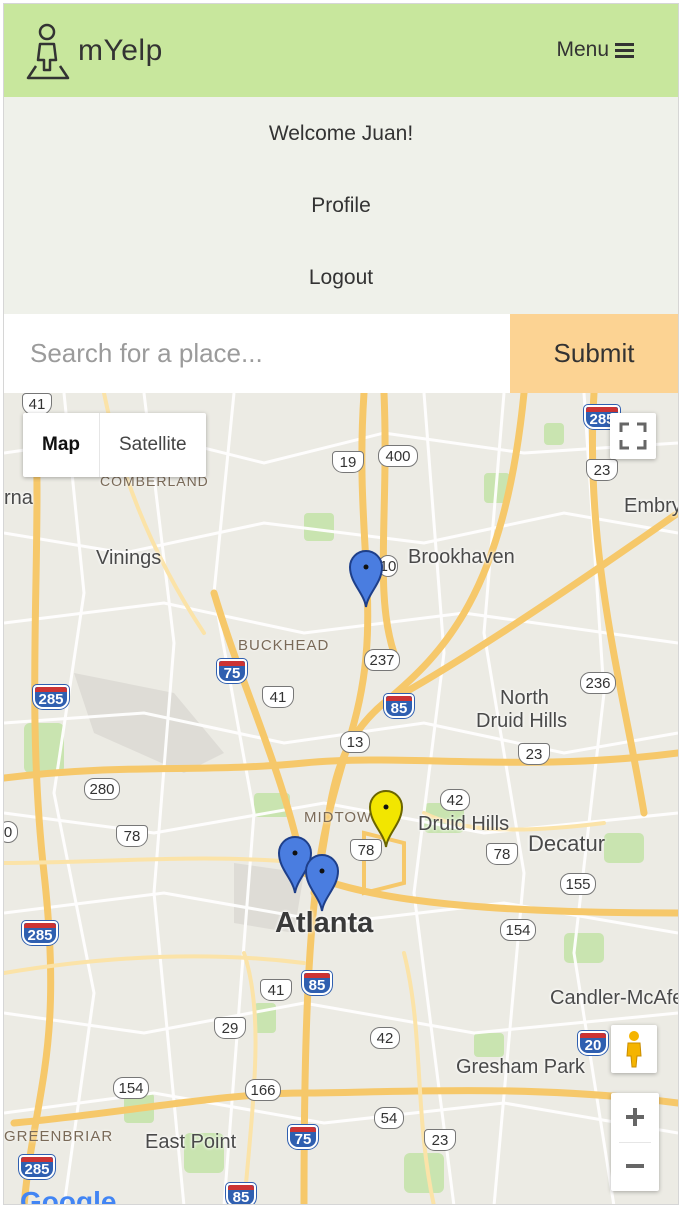  Describe the element at coordinates (382, 660) in the screenshot. I see `route-shield: 237` at that location.